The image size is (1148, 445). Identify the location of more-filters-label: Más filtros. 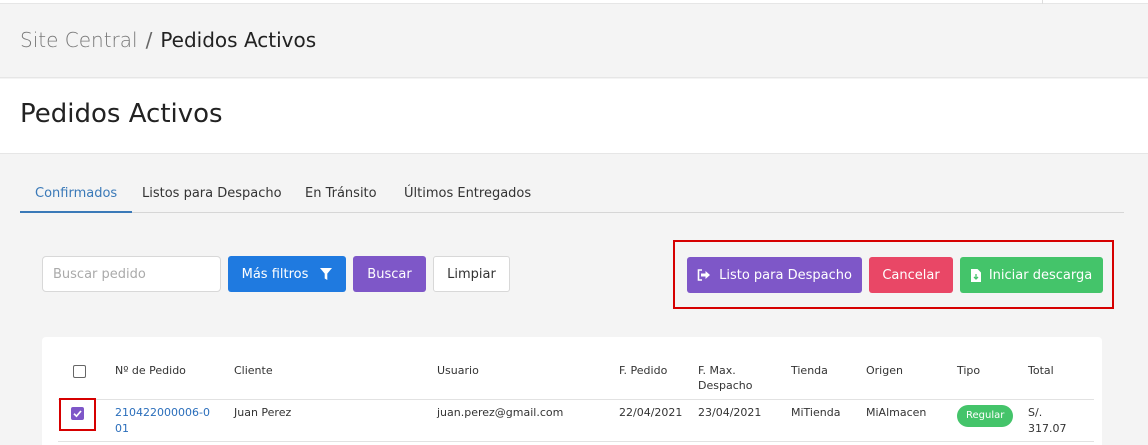
(275, 274).